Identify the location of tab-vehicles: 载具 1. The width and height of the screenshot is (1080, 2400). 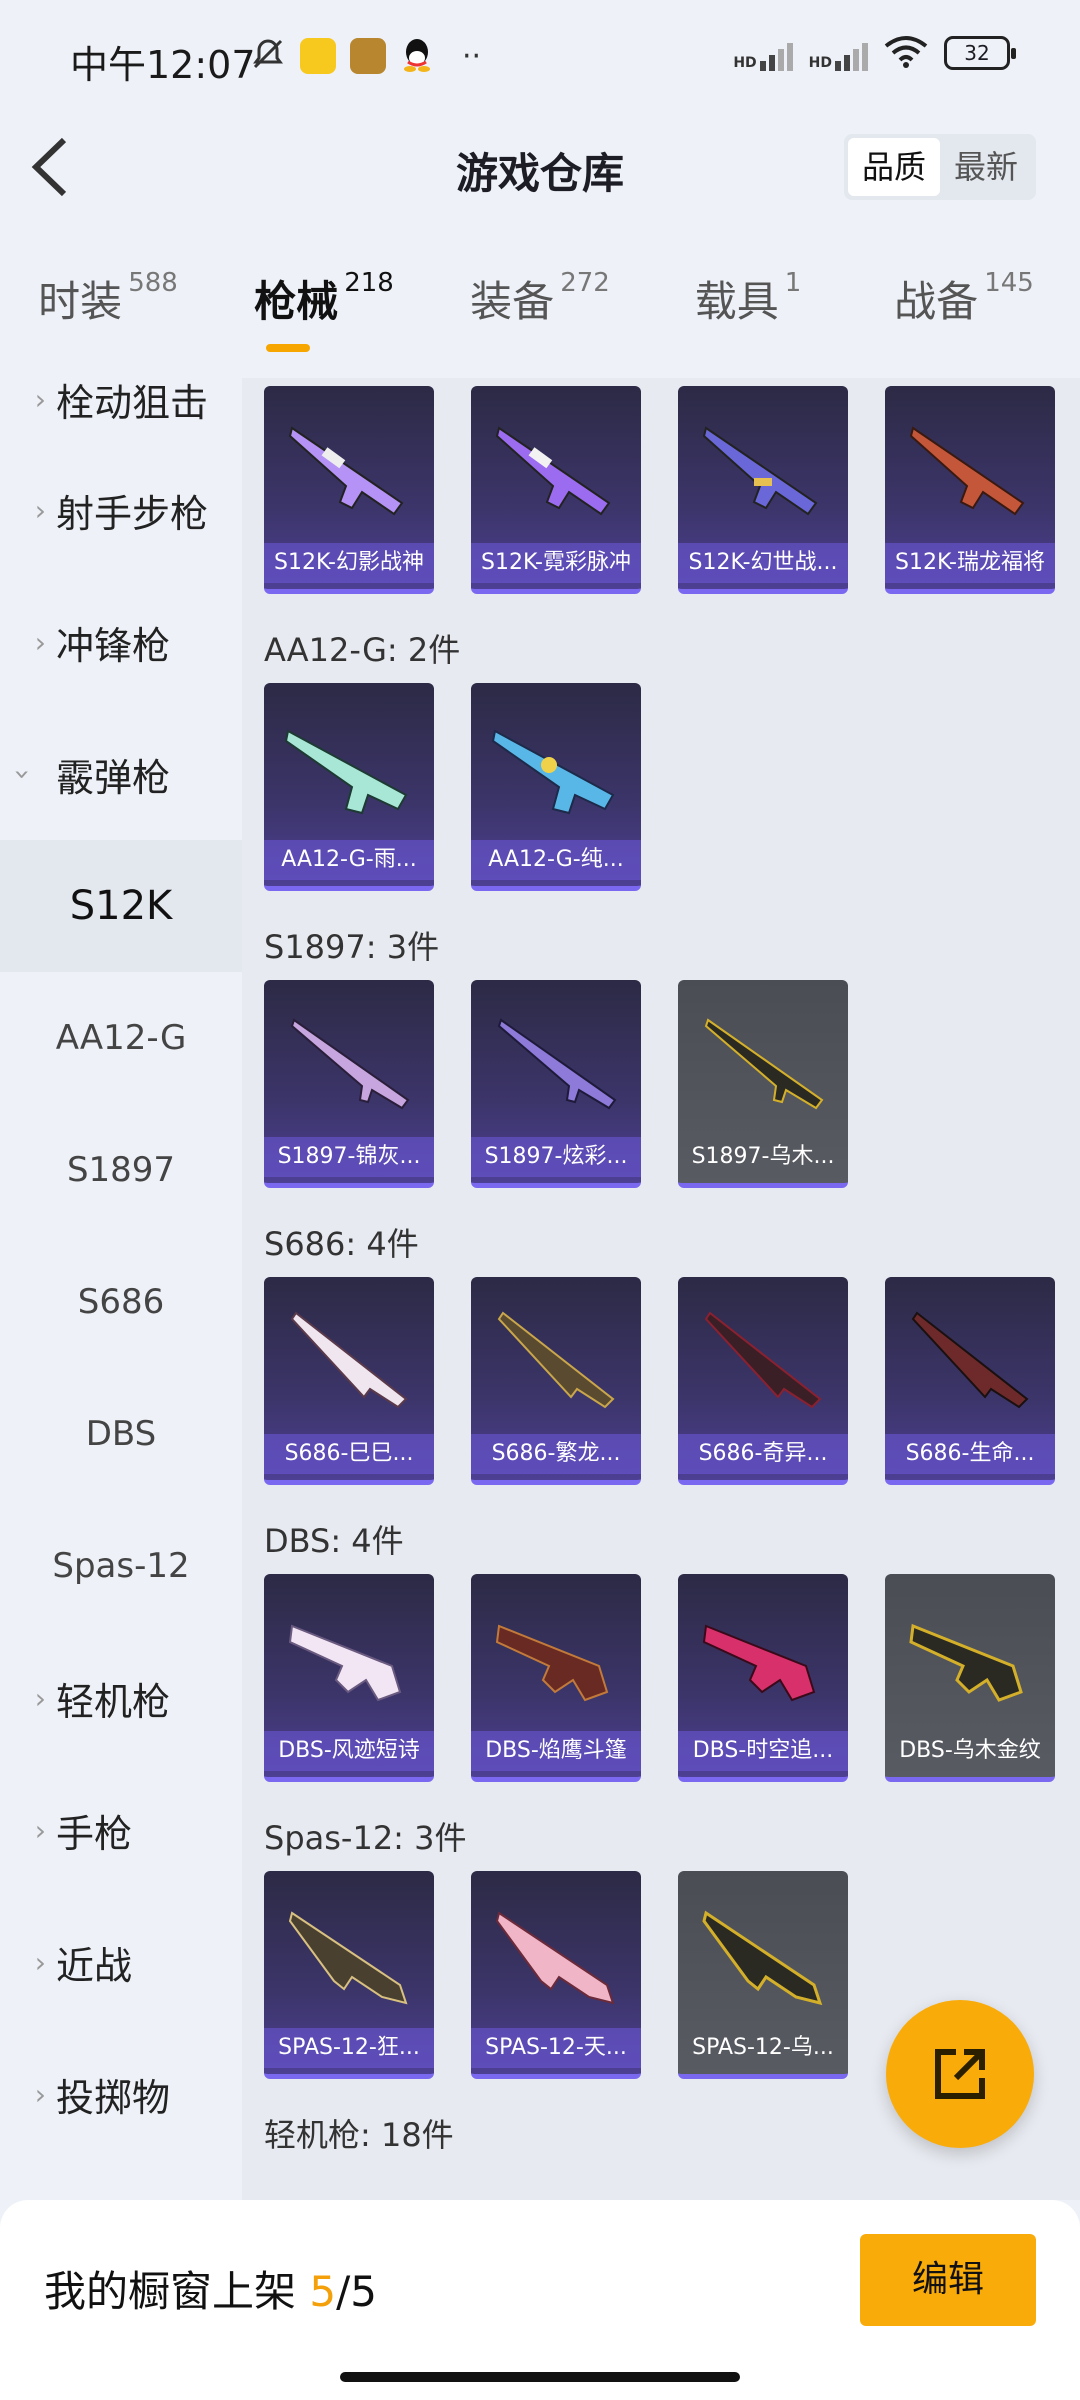
(748, 313).